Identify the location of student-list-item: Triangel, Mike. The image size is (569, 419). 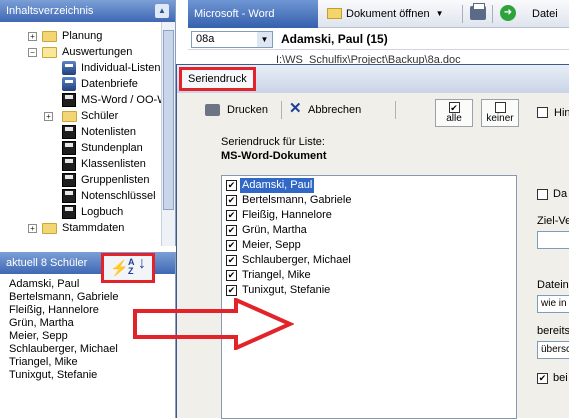
(43, 362).